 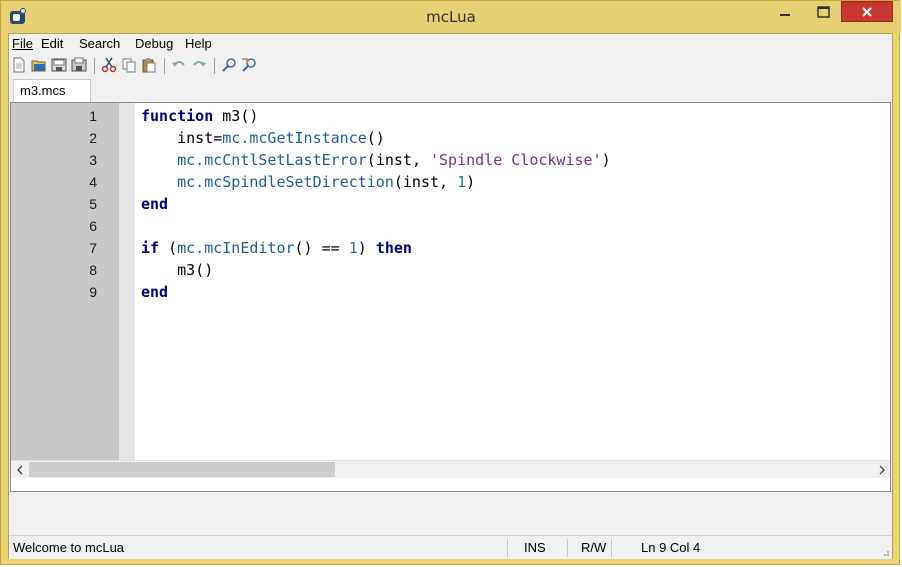 I want to click on scrollbar-thumb, so click(x=182, y=469).